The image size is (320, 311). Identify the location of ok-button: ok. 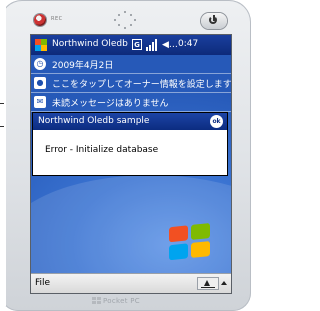
(216, 121).